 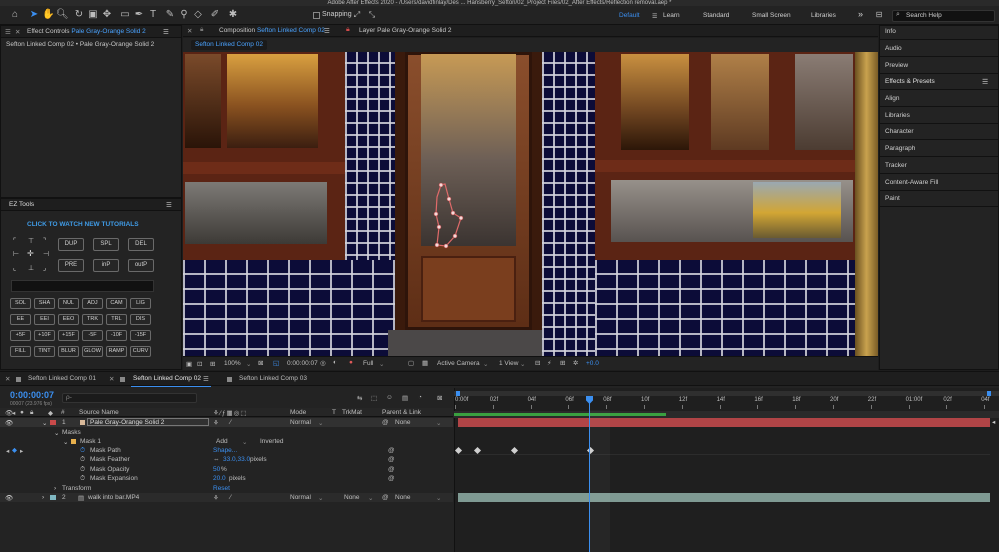 I want to click on shy-switch-icon: ⚘, so click(x=216, y=498).